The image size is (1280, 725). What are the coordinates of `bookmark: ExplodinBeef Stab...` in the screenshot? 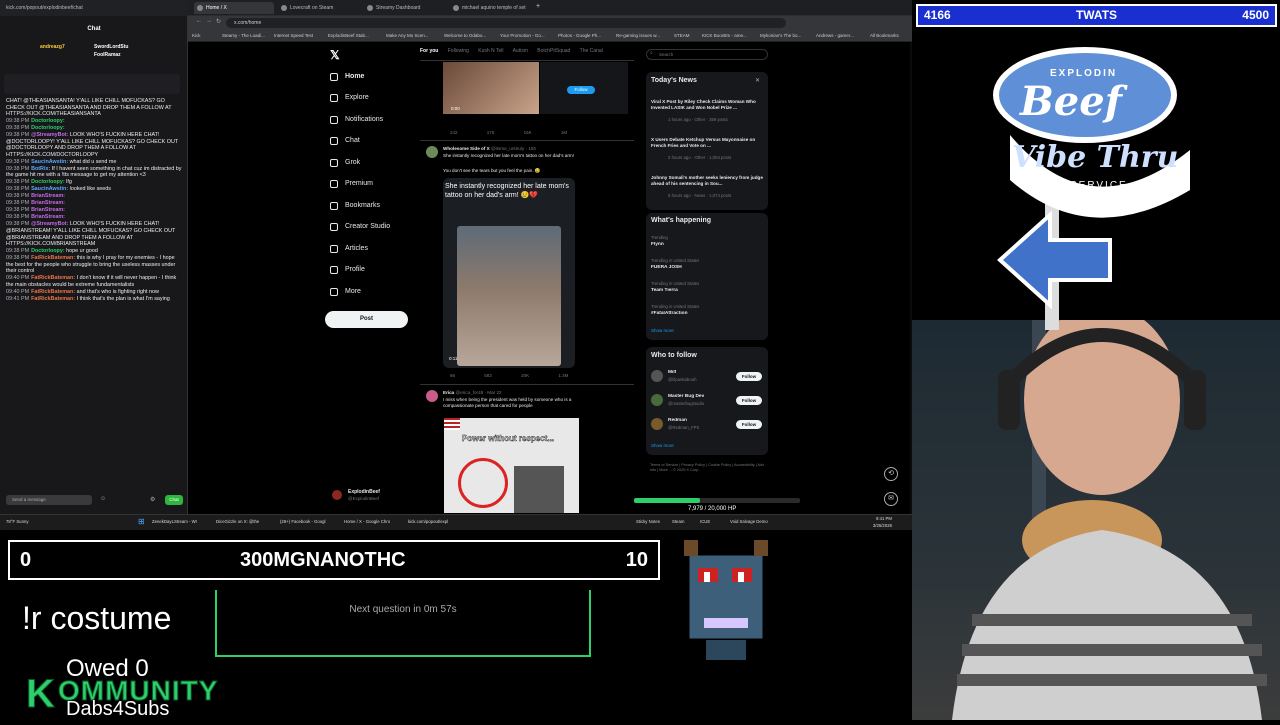 It's located at (356, 36).